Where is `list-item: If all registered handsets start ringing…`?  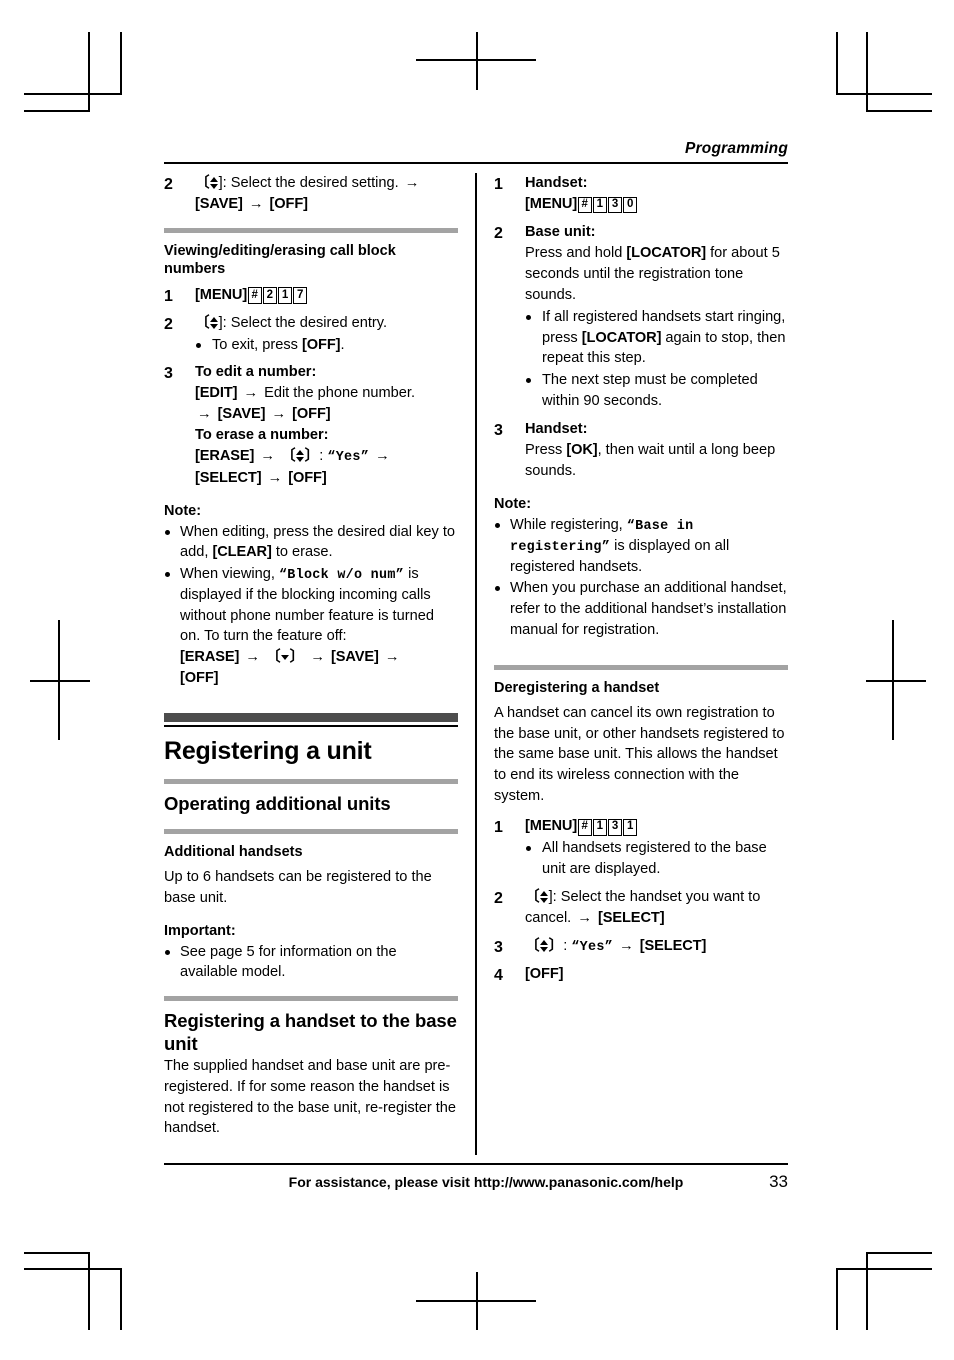 list-item: If all registered handsets start ringing… is located at coordinates (656, 338).